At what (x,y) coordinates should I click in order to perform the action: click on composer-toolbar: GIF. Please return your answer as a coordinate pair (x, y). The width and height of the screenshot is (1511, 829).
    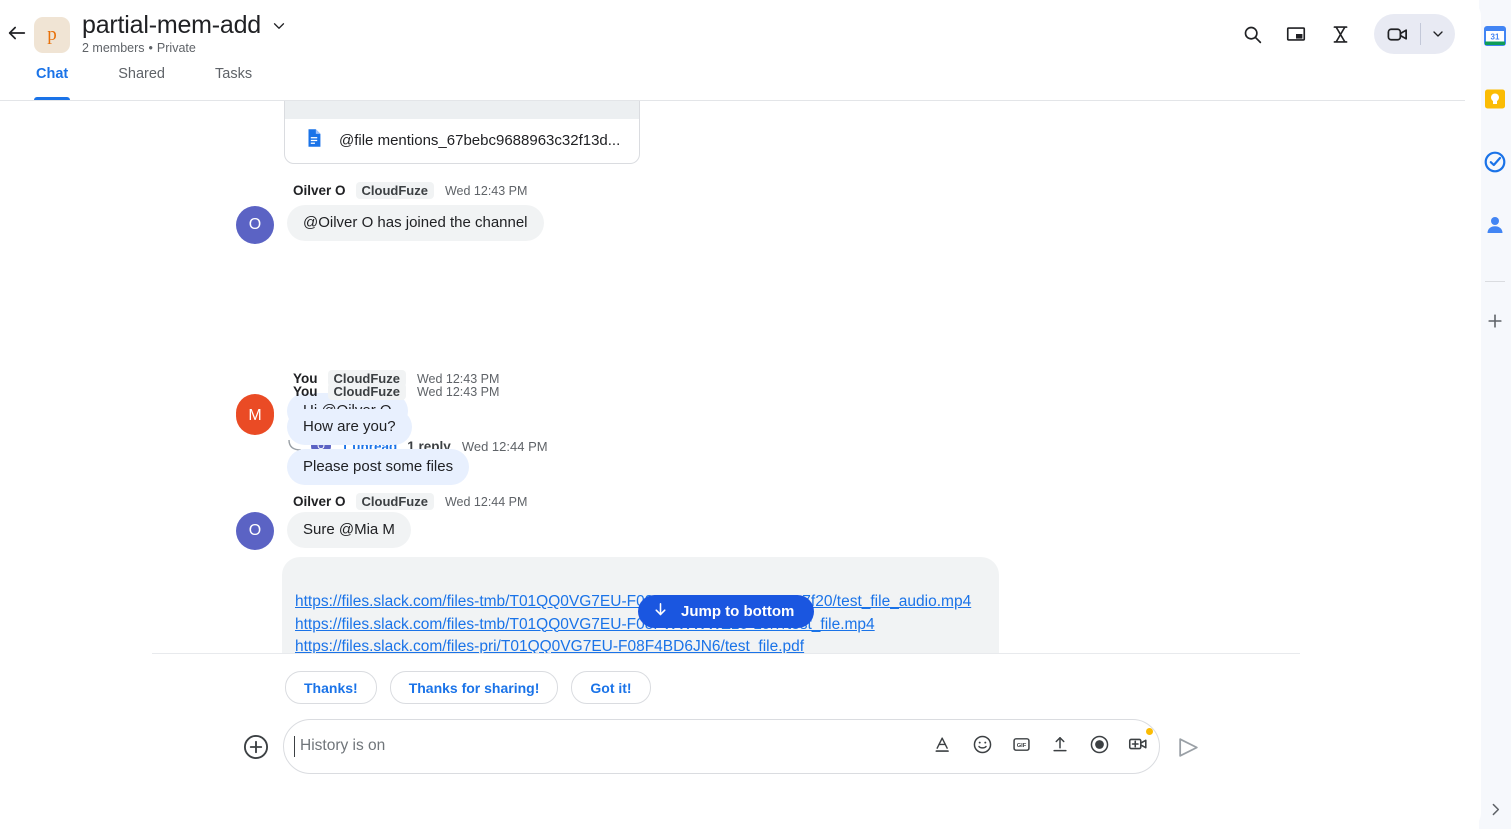
    Looking at the image, I should click on (1041, 742).